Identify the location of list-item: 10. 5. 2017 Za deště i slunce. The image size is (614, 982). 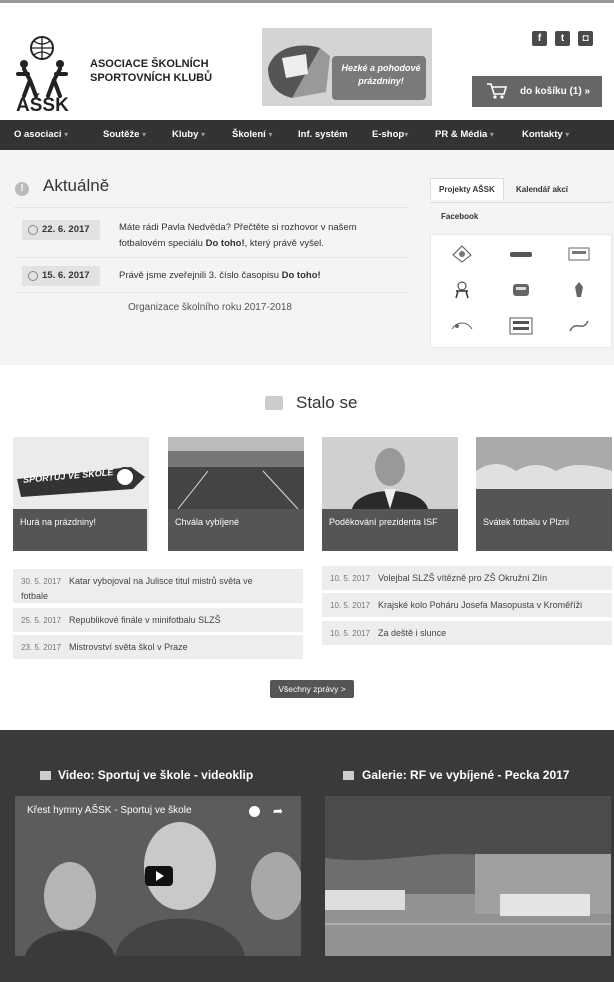
(467, 633).